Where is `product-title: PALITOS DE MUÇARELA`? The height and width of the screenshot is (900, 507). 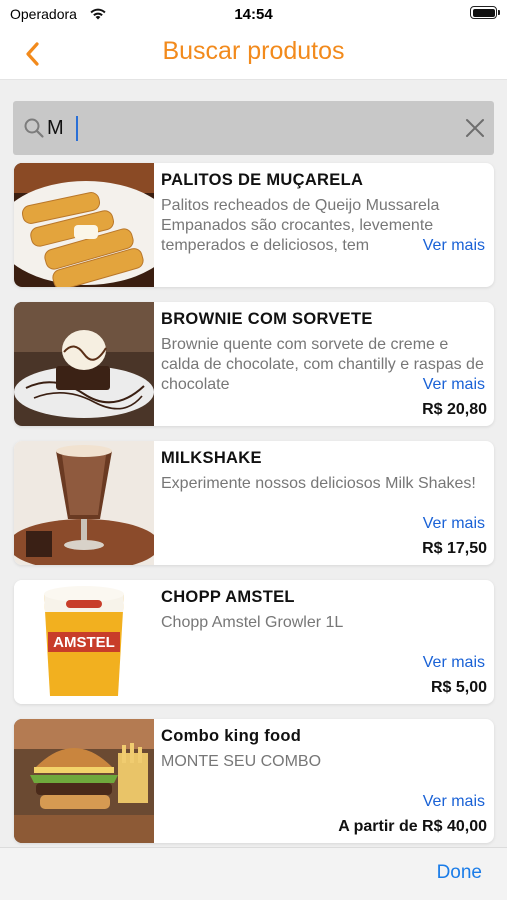 product-title: PALITOS DE MUÇARELA is located at coordinates (262, 180).